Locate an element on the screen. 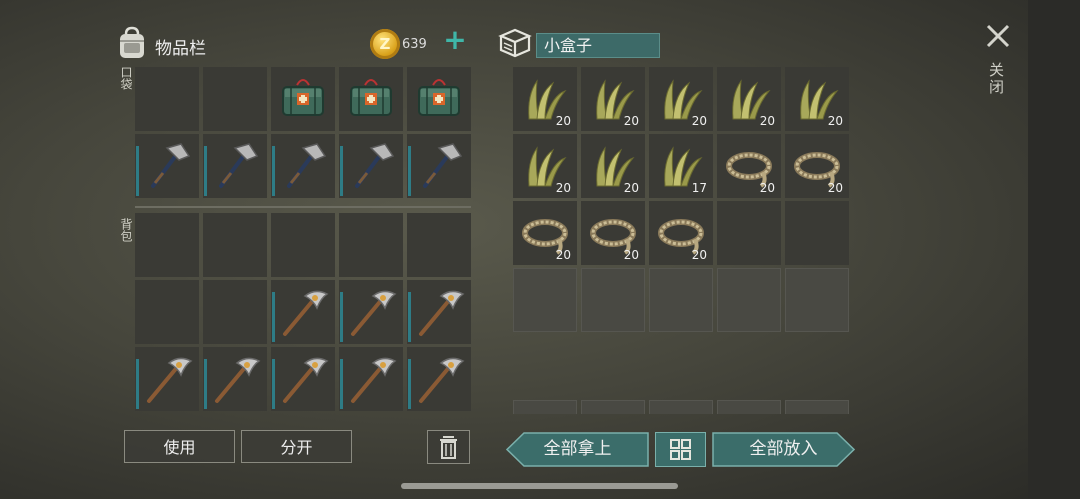  home-indicator is located at coordinates (539, 486).